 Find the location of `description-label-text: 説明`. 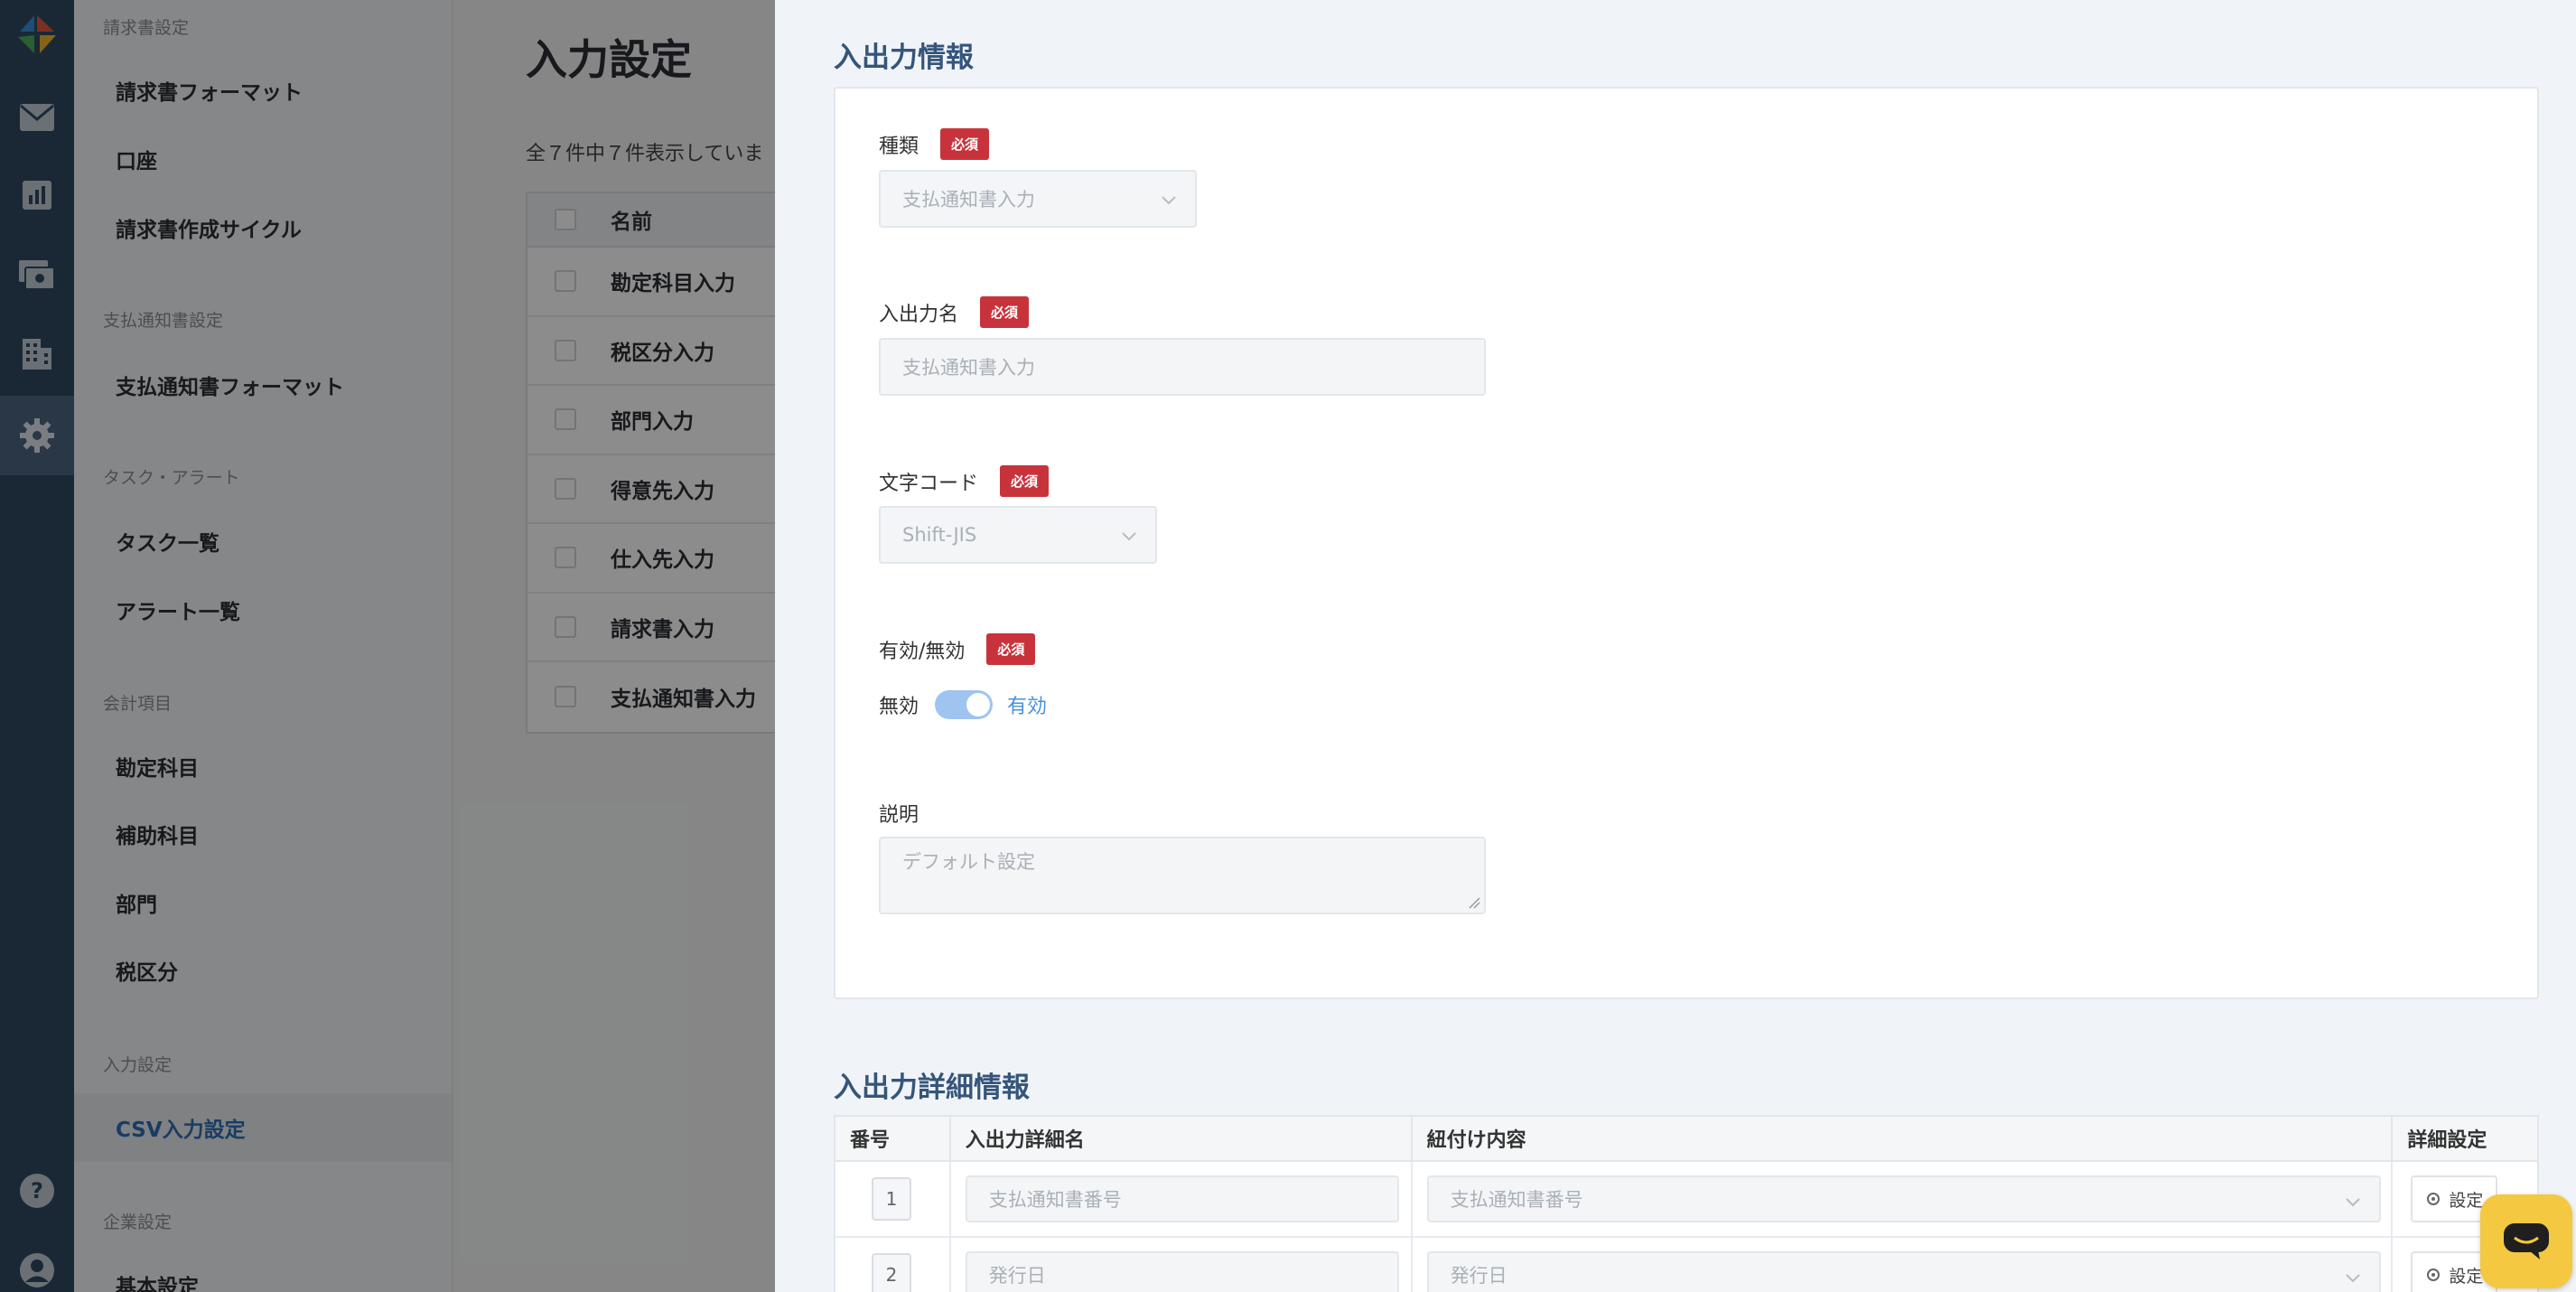

description-label-text: 説明 is located at coordinates (899, 815).